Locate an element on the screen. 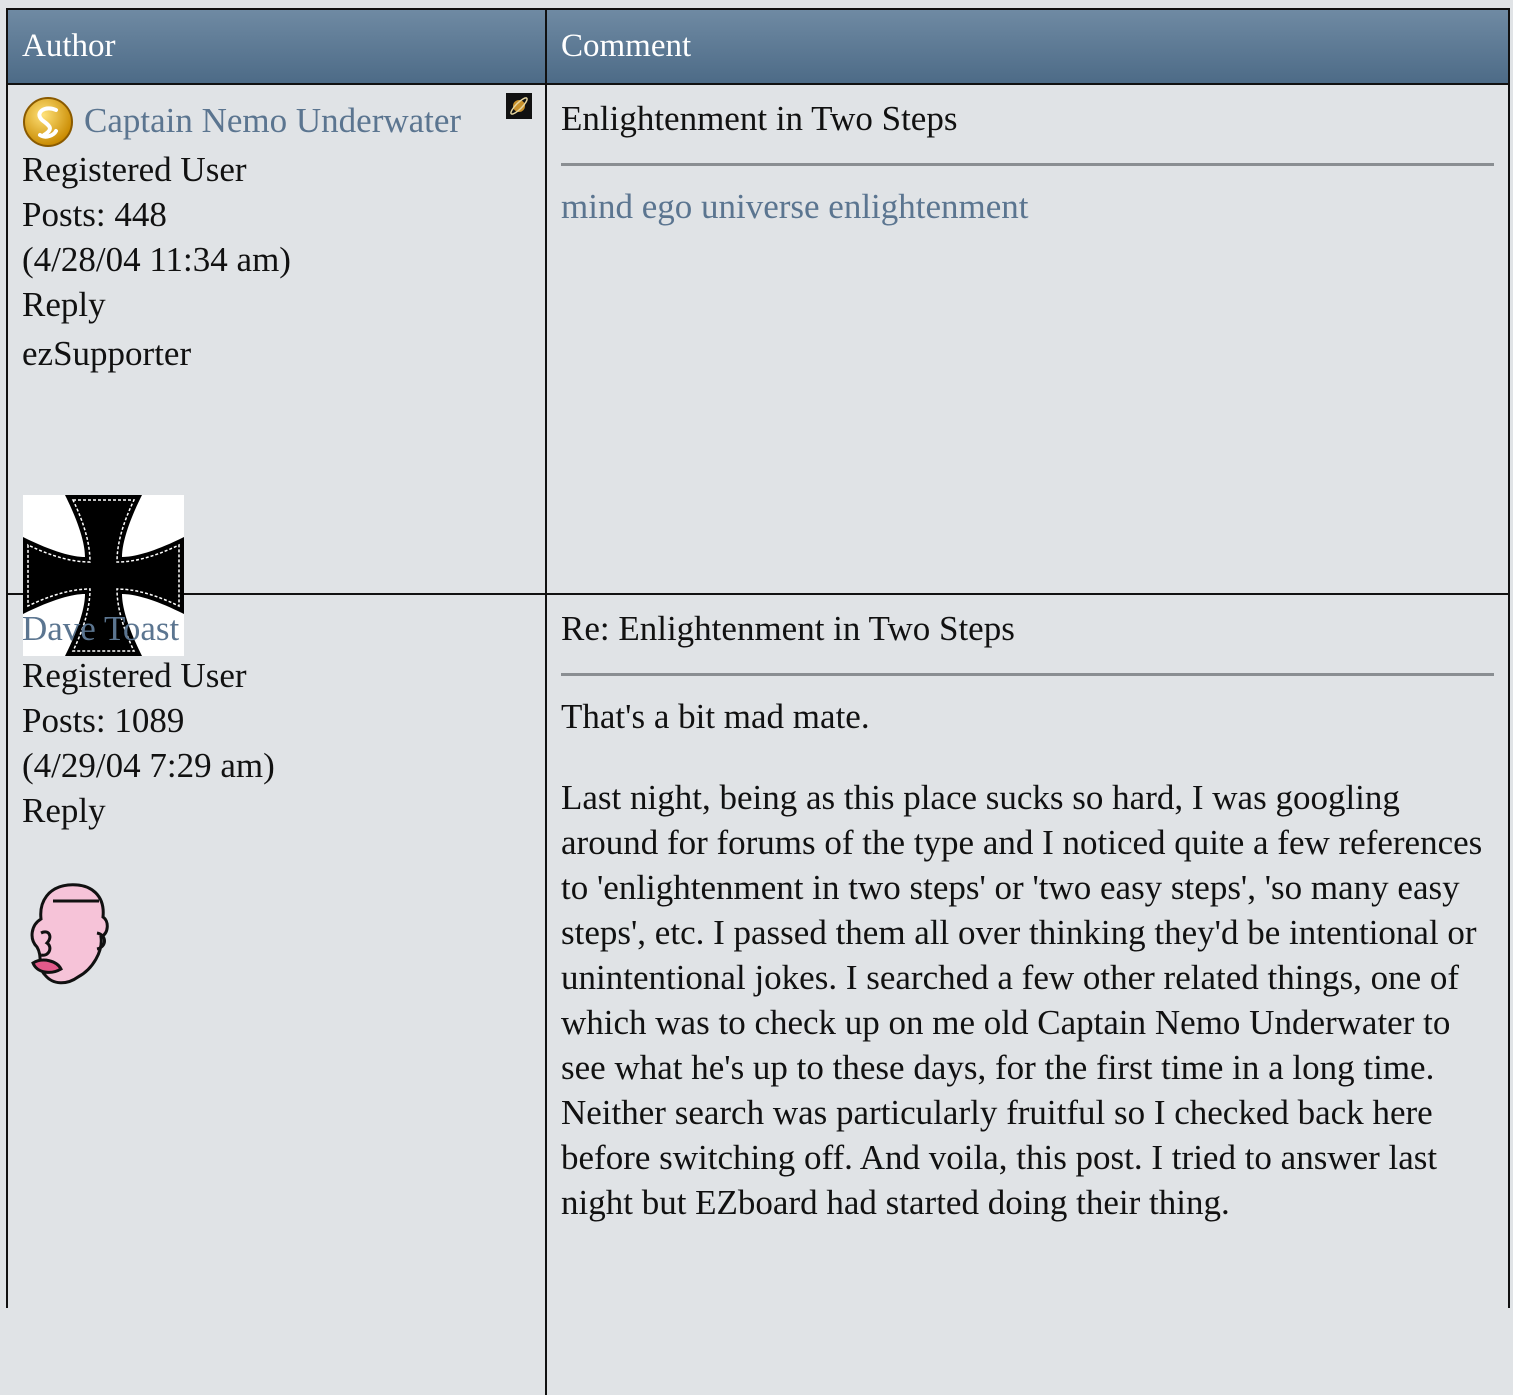 The width and height of the screenshot is (1513, 1395). post-body-link: mind ego universe enlightenment is located at coordinates (795, 206).